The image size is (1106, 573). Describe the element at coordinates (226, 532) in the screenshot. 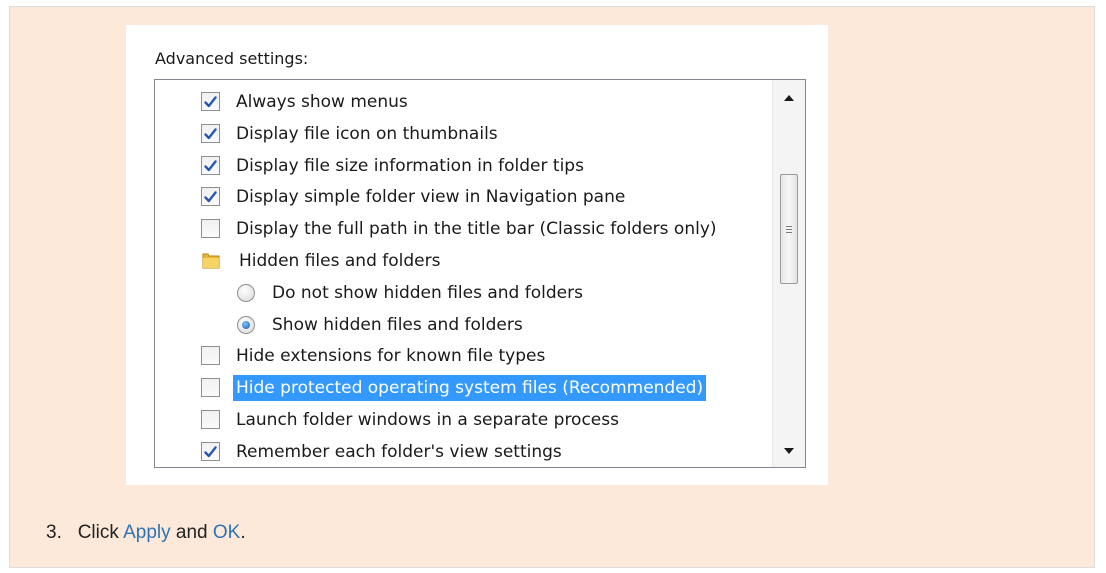

I see `ok-link: OK` at that location.